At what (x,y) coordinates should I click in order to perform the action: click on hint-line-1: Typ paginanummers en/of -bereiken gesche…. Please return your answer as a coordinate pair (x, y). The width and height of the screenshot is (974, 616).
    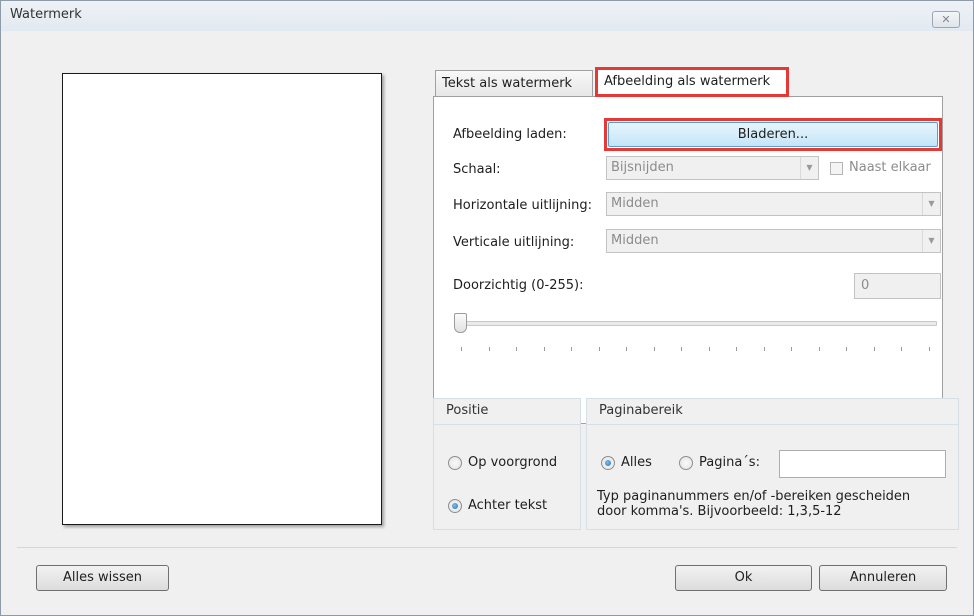
    Looking at the image, I should click on (754, 496).